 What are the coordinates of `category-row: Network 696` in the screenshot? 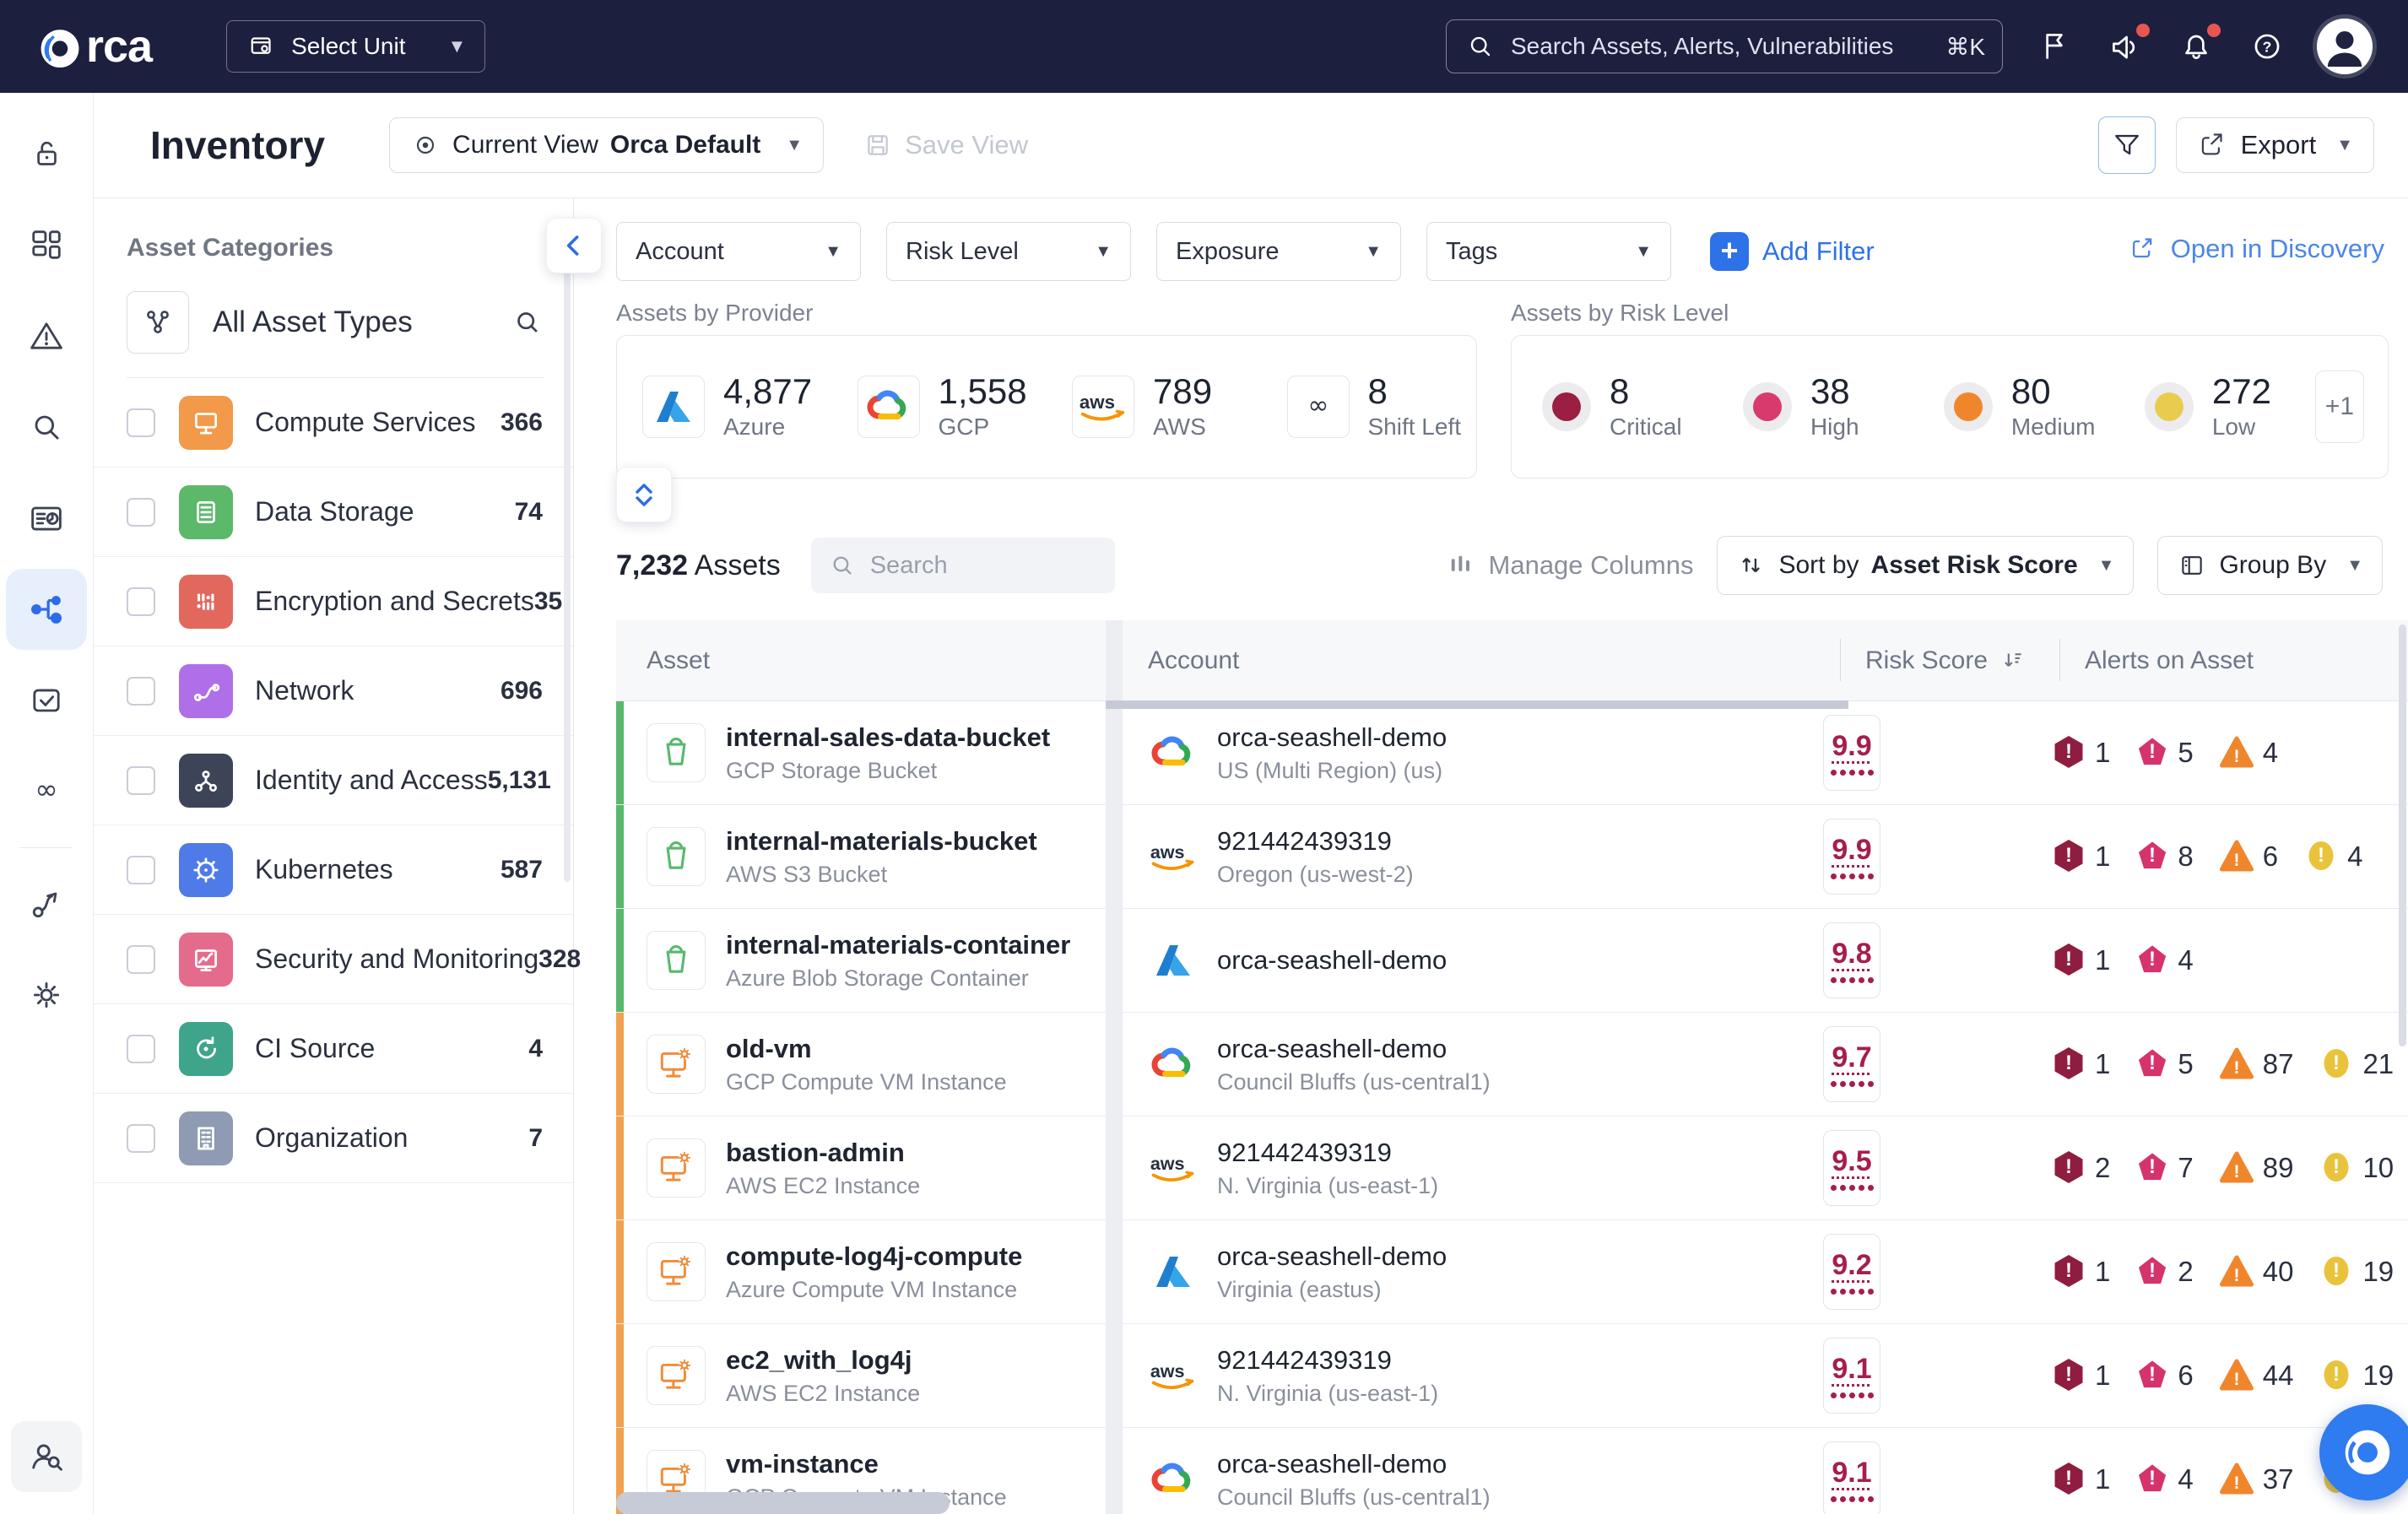 It's located at (333, 691).